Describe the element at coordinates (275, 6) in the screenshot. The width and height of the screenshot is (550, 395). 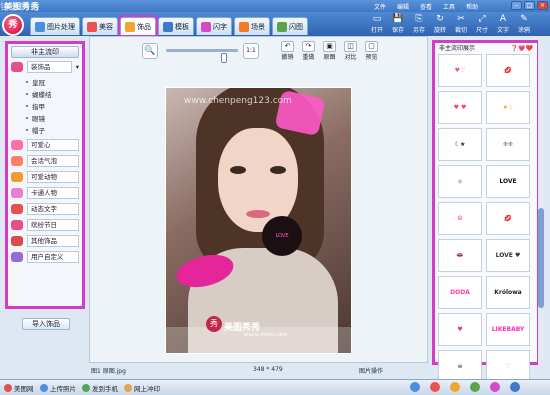
I see `title-bar: 美图秀秀 文件 编辑 查看 工具 帮助 – □ ×` at that location.